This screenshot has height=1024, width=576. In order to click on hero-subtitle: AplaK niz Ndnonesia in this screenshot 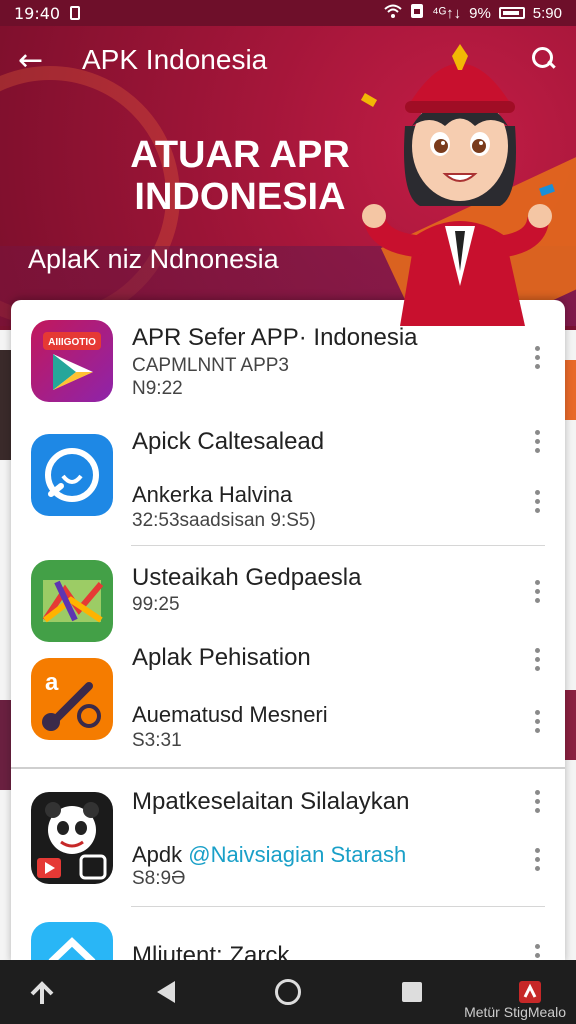, I will do `click(153, 259)`.